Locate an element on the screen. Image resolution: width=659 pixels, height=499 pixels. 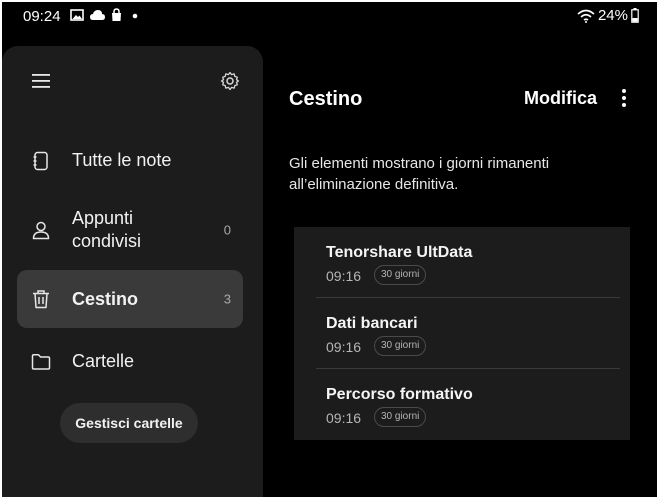
trash-icon is located at coordinates (41, 299).